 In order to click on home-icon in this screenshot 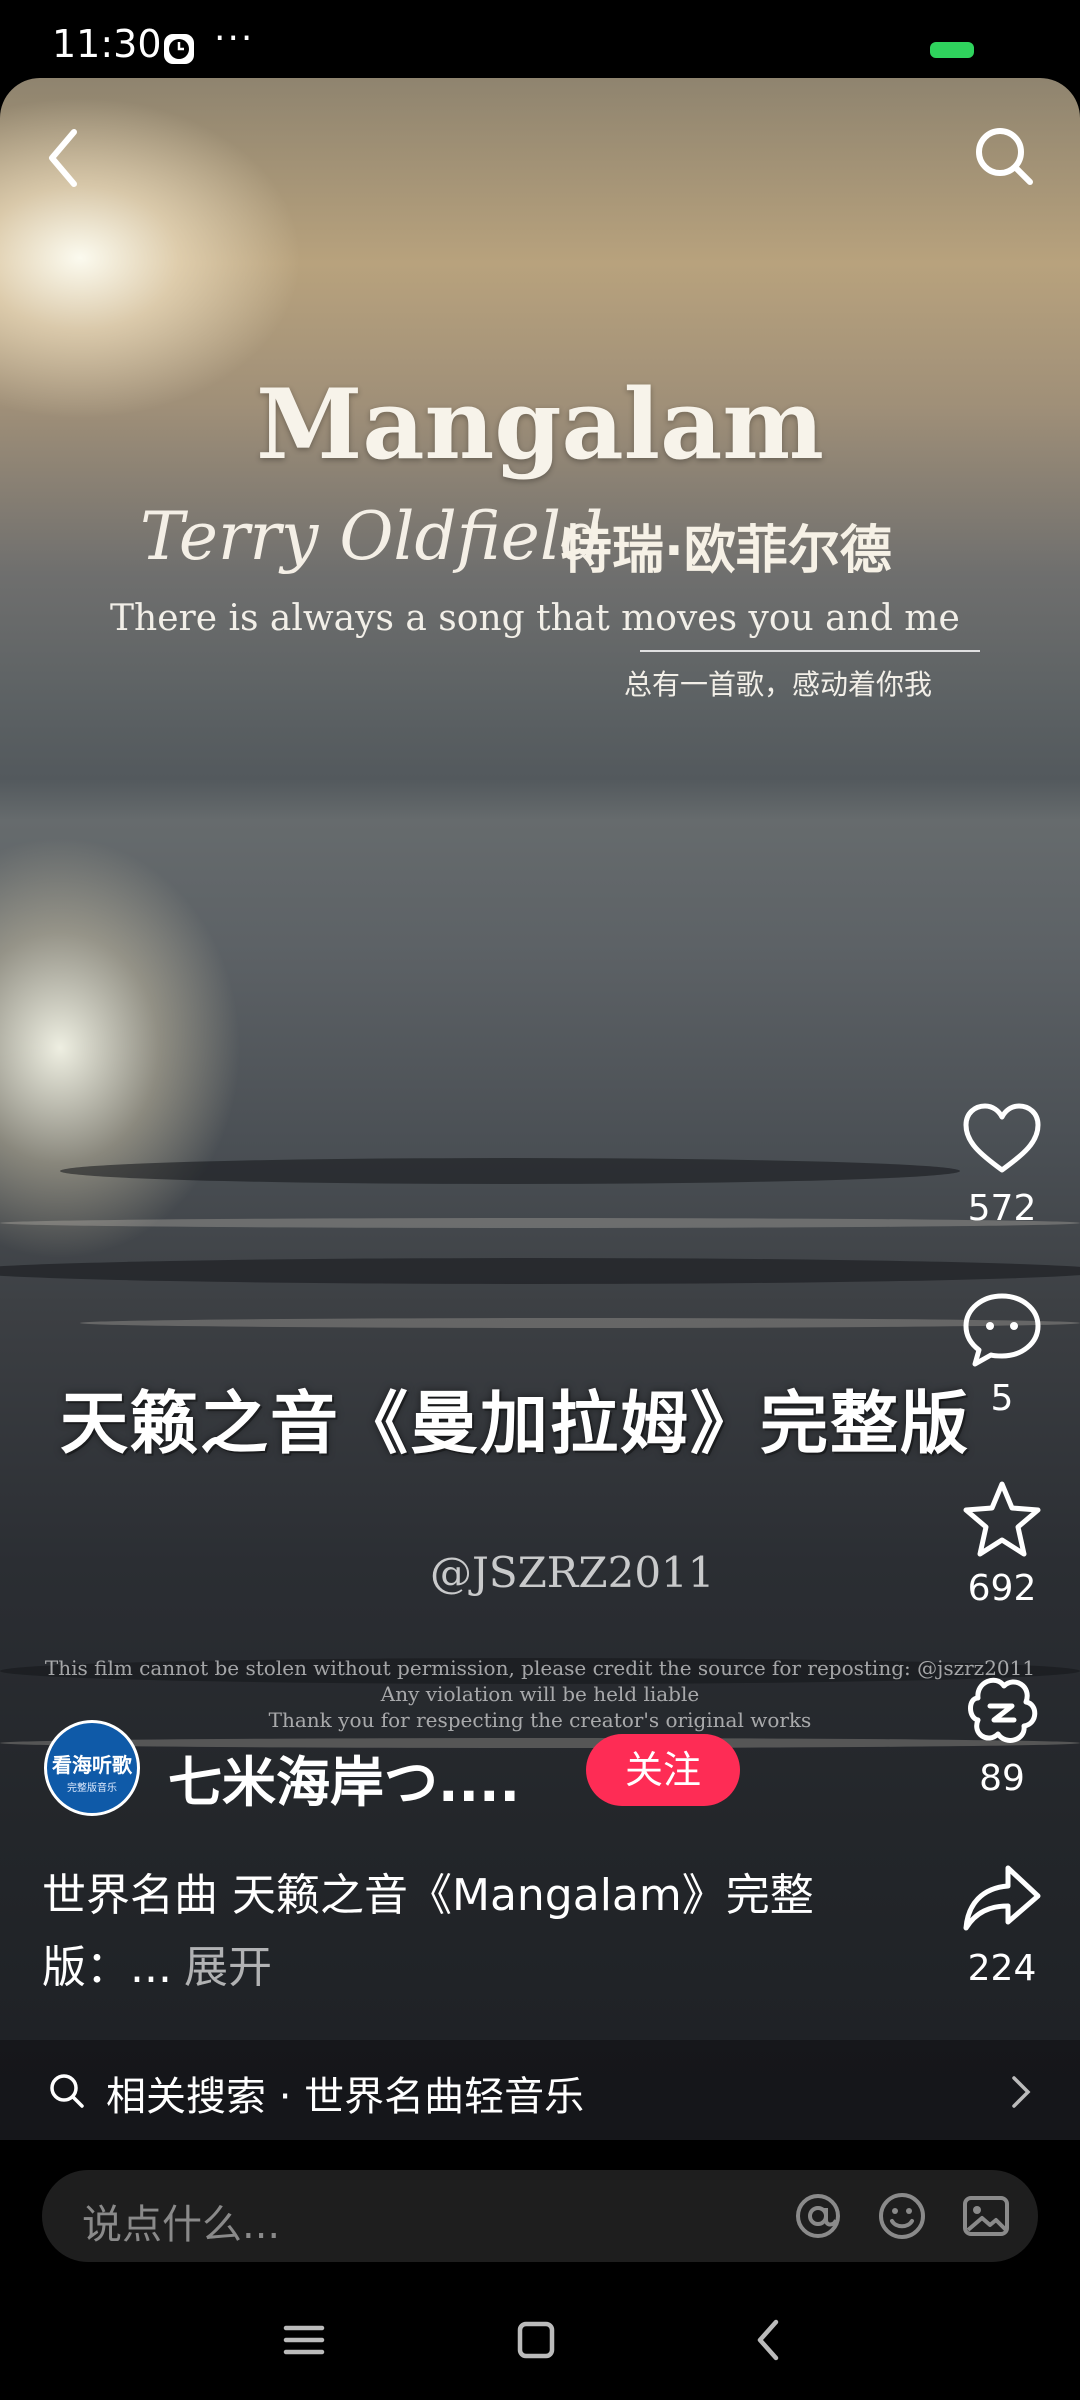, I will do `click(536, 2340)`.